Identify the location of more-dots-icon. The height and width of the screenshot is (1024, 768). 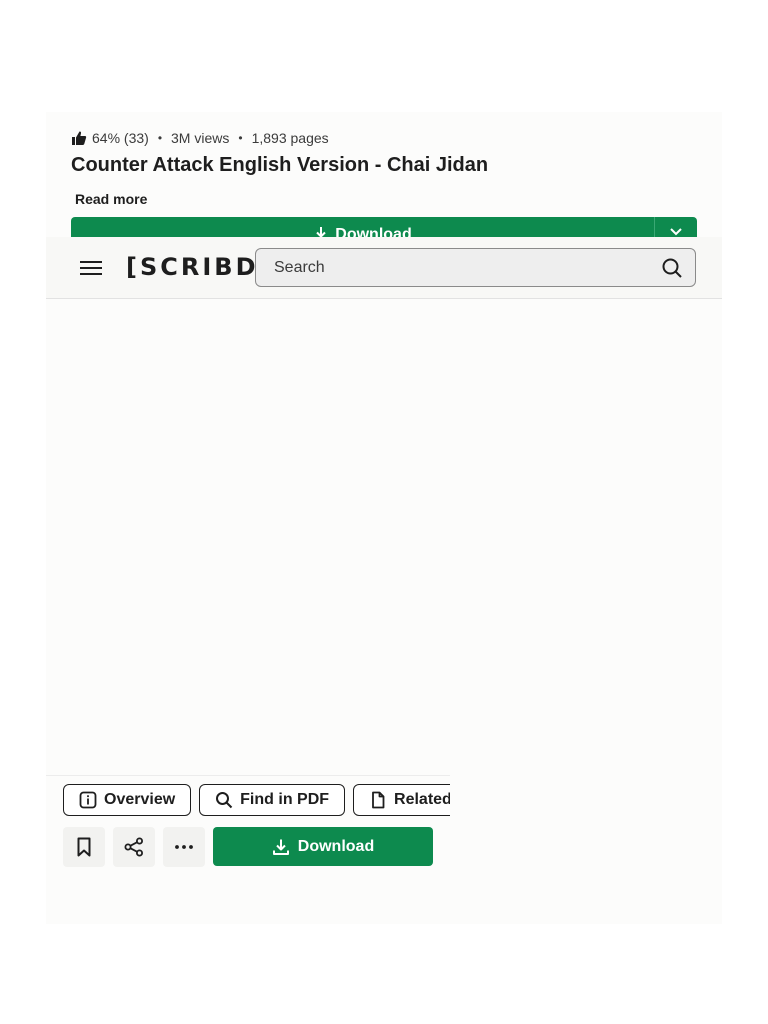
(184, 847).